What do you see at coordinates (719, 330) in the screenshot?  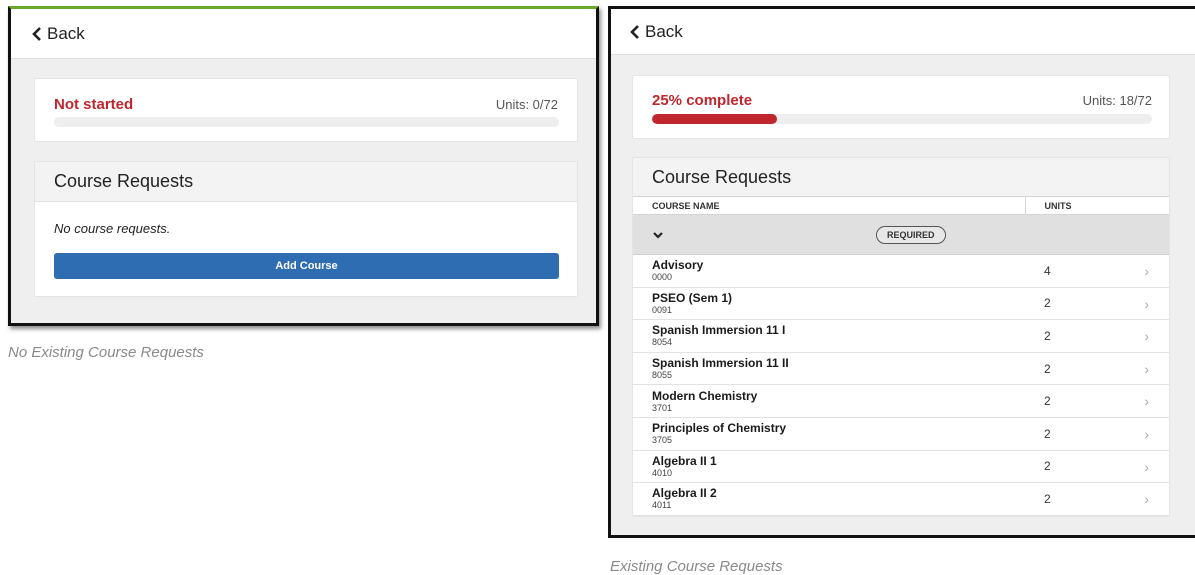 I see `course-name: Spanish Immersion 11 I` at bounding box center [719, 330].